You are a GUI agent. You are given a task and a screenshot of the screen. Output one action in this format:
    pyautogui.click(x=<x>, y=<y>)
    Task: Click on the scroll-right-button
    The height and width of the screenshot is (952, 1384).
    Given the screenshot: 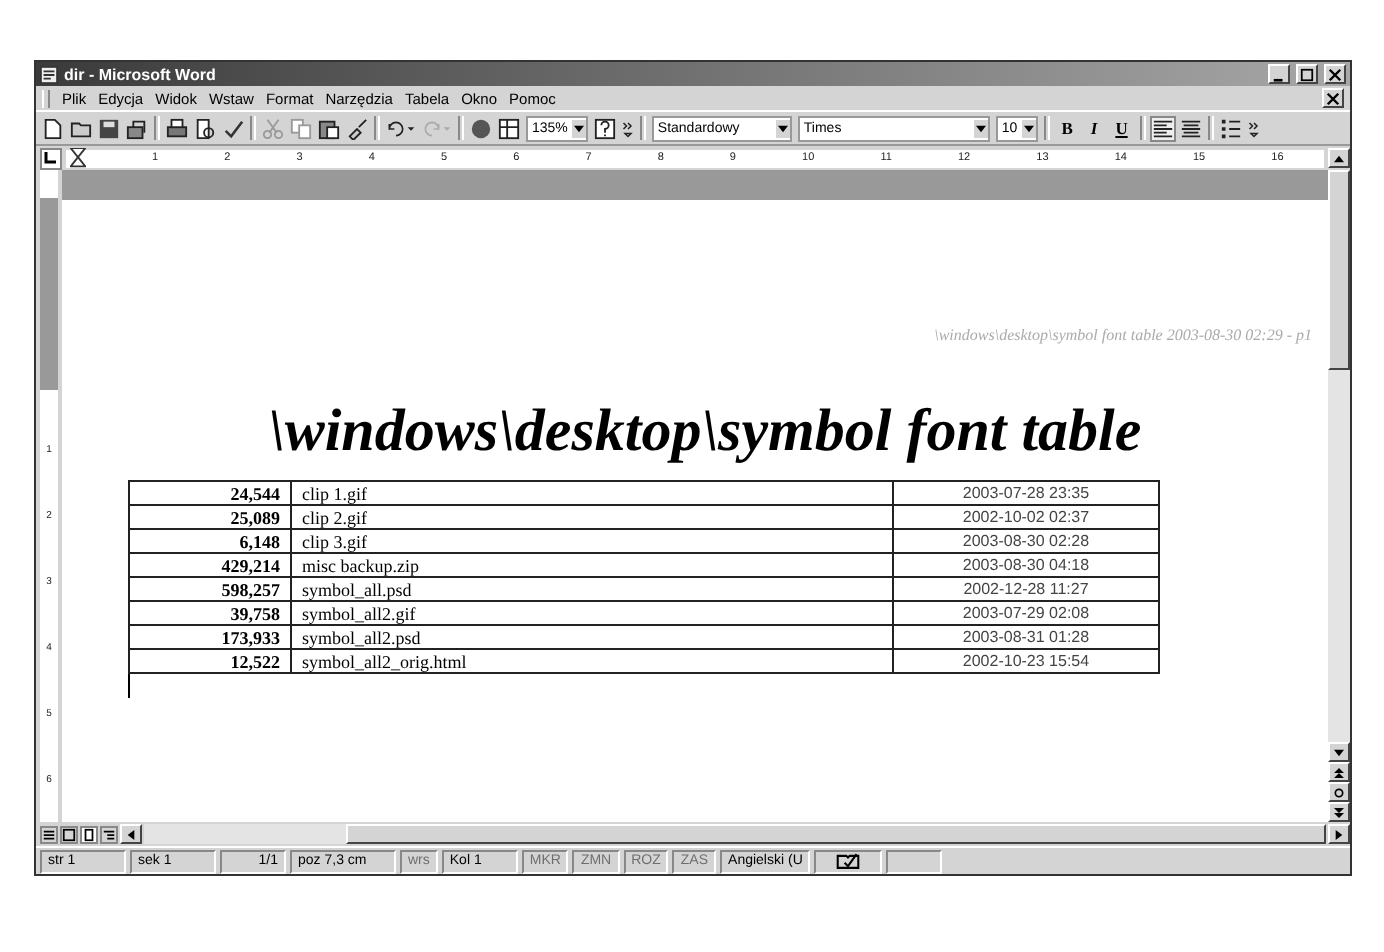 What is the action you would take?
    pyautogui.click(x=1339, y=834)
    